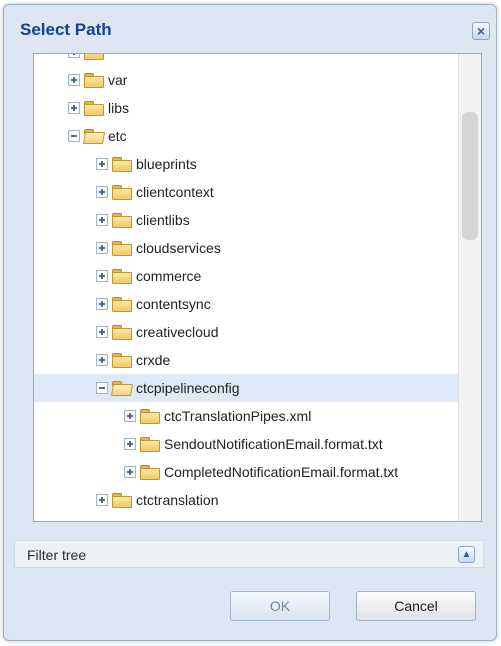 This screenshot has height=646, width=501. I want to click on tree-node: ctctranslation, so click(246, 500).